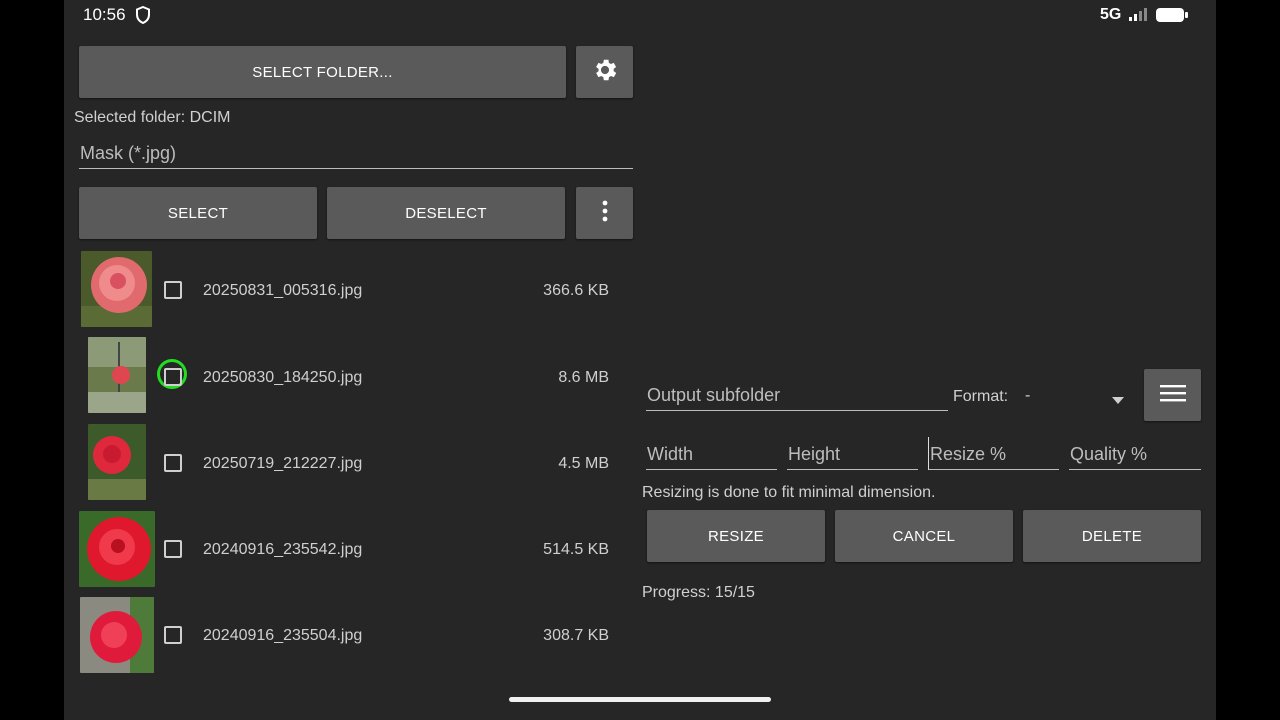 This screenshot has height=720, width=1280. Describe the element at coordinates (283, 635) in the screenshot. I see `file-name: 20240916_235504.jpg` at that location.